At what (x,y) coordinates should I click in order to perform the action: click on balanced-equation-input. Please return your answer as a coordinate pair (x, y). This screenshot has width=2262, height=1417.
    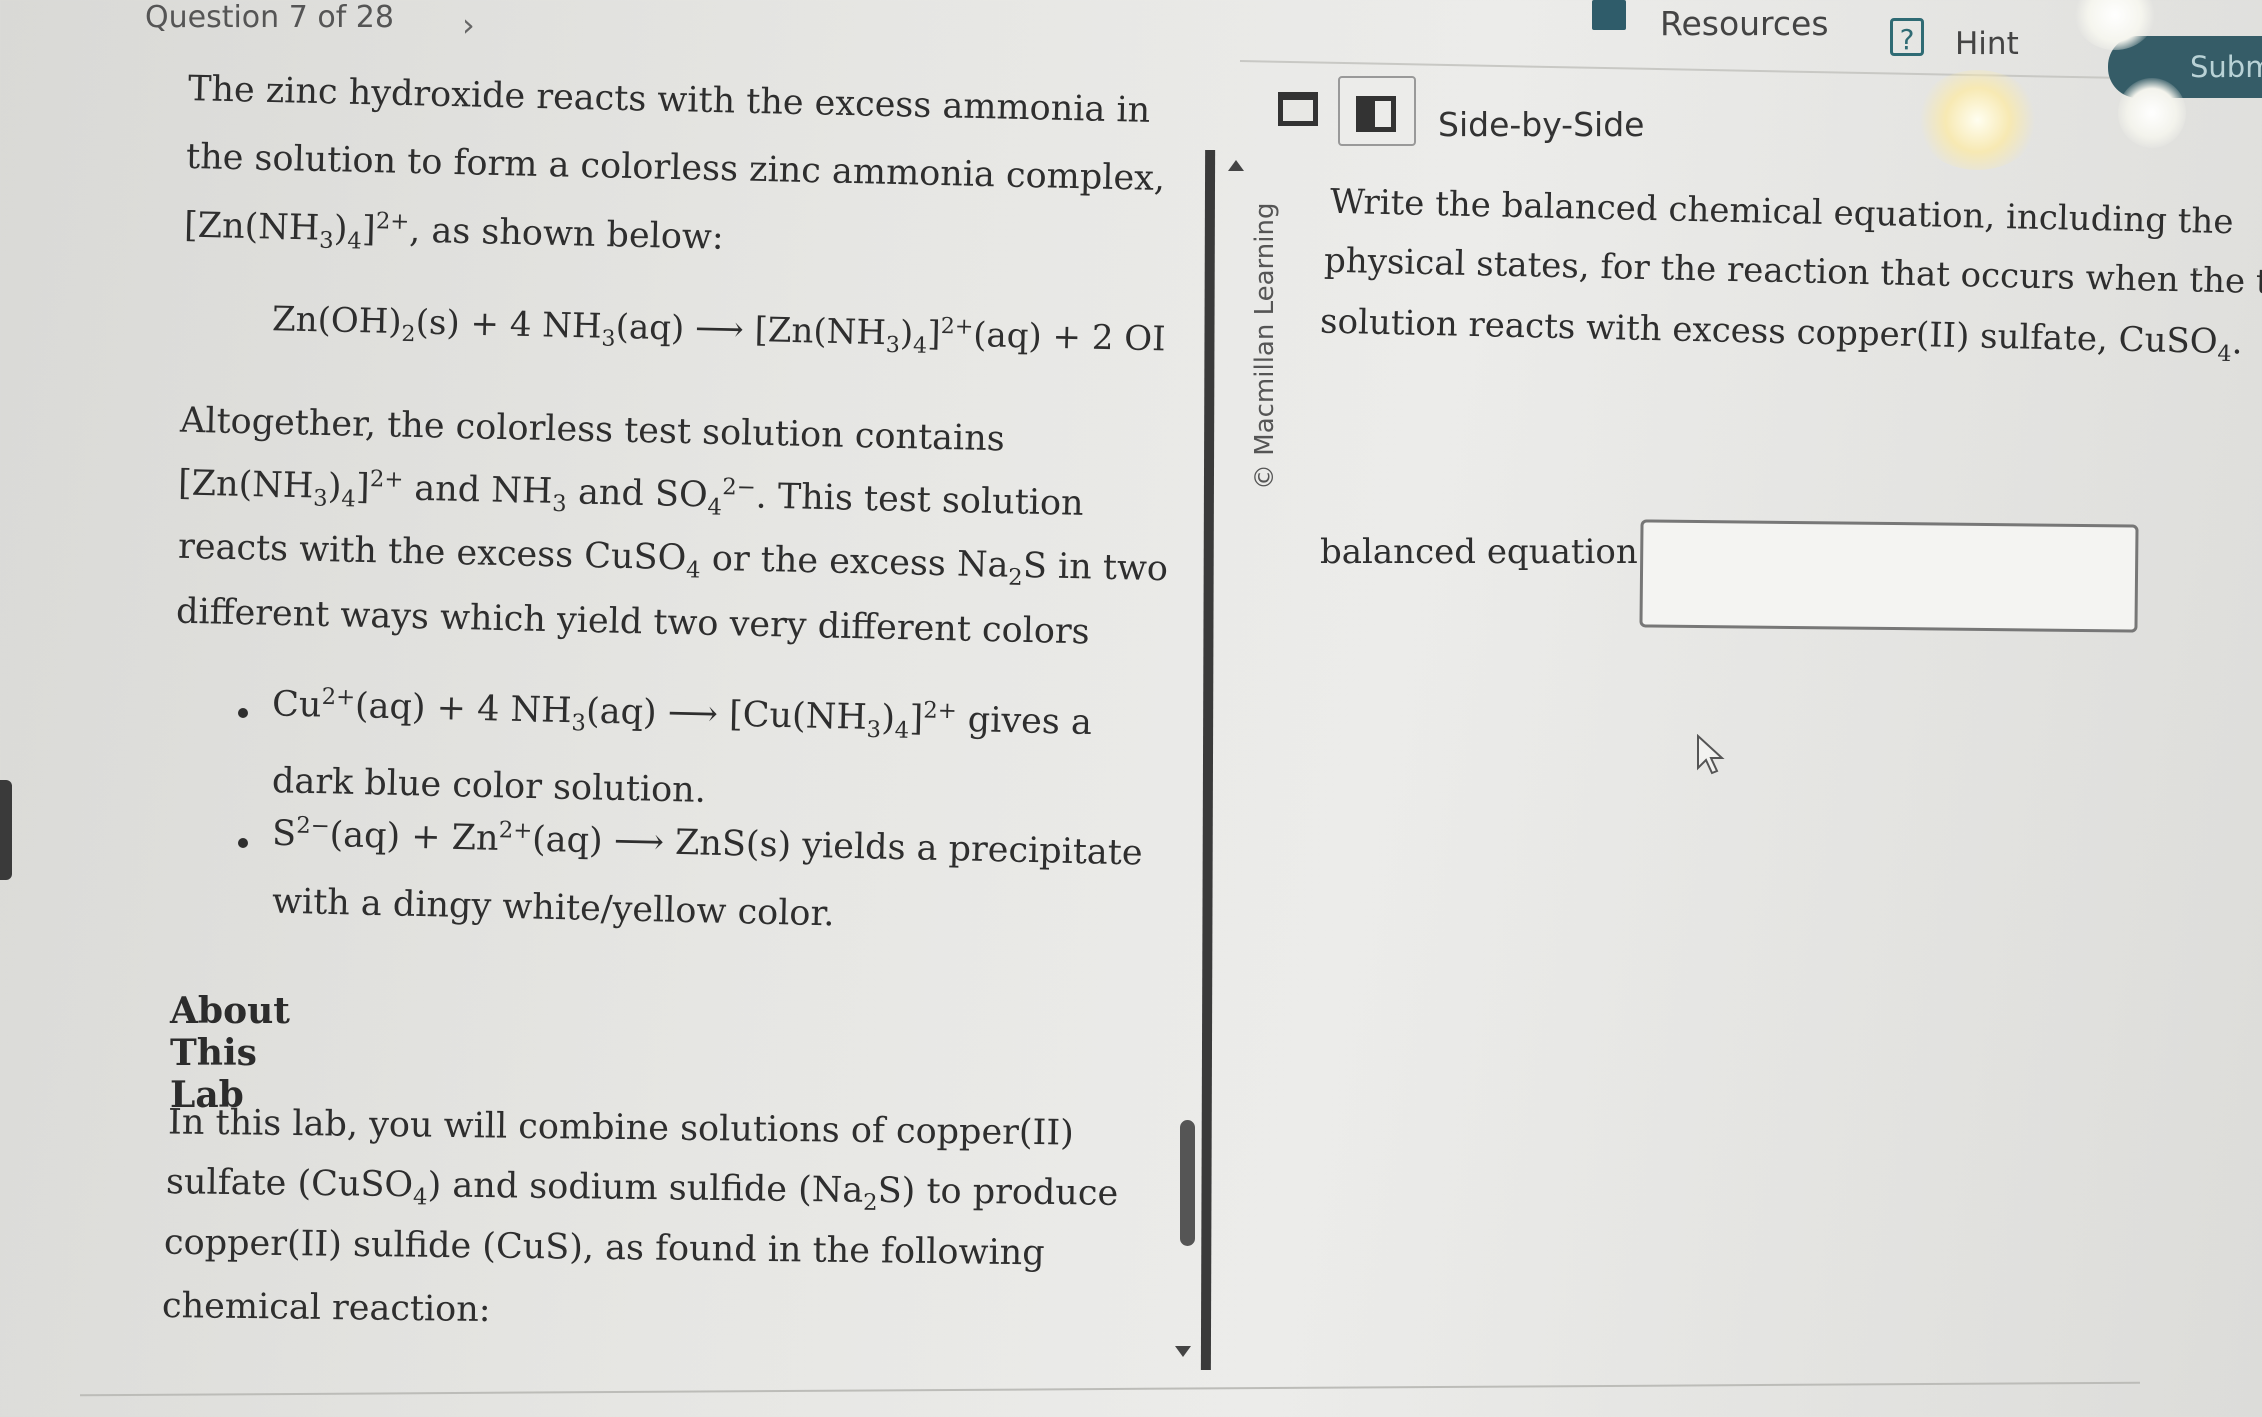
    Looking at the image, I should click on (1889, 576).